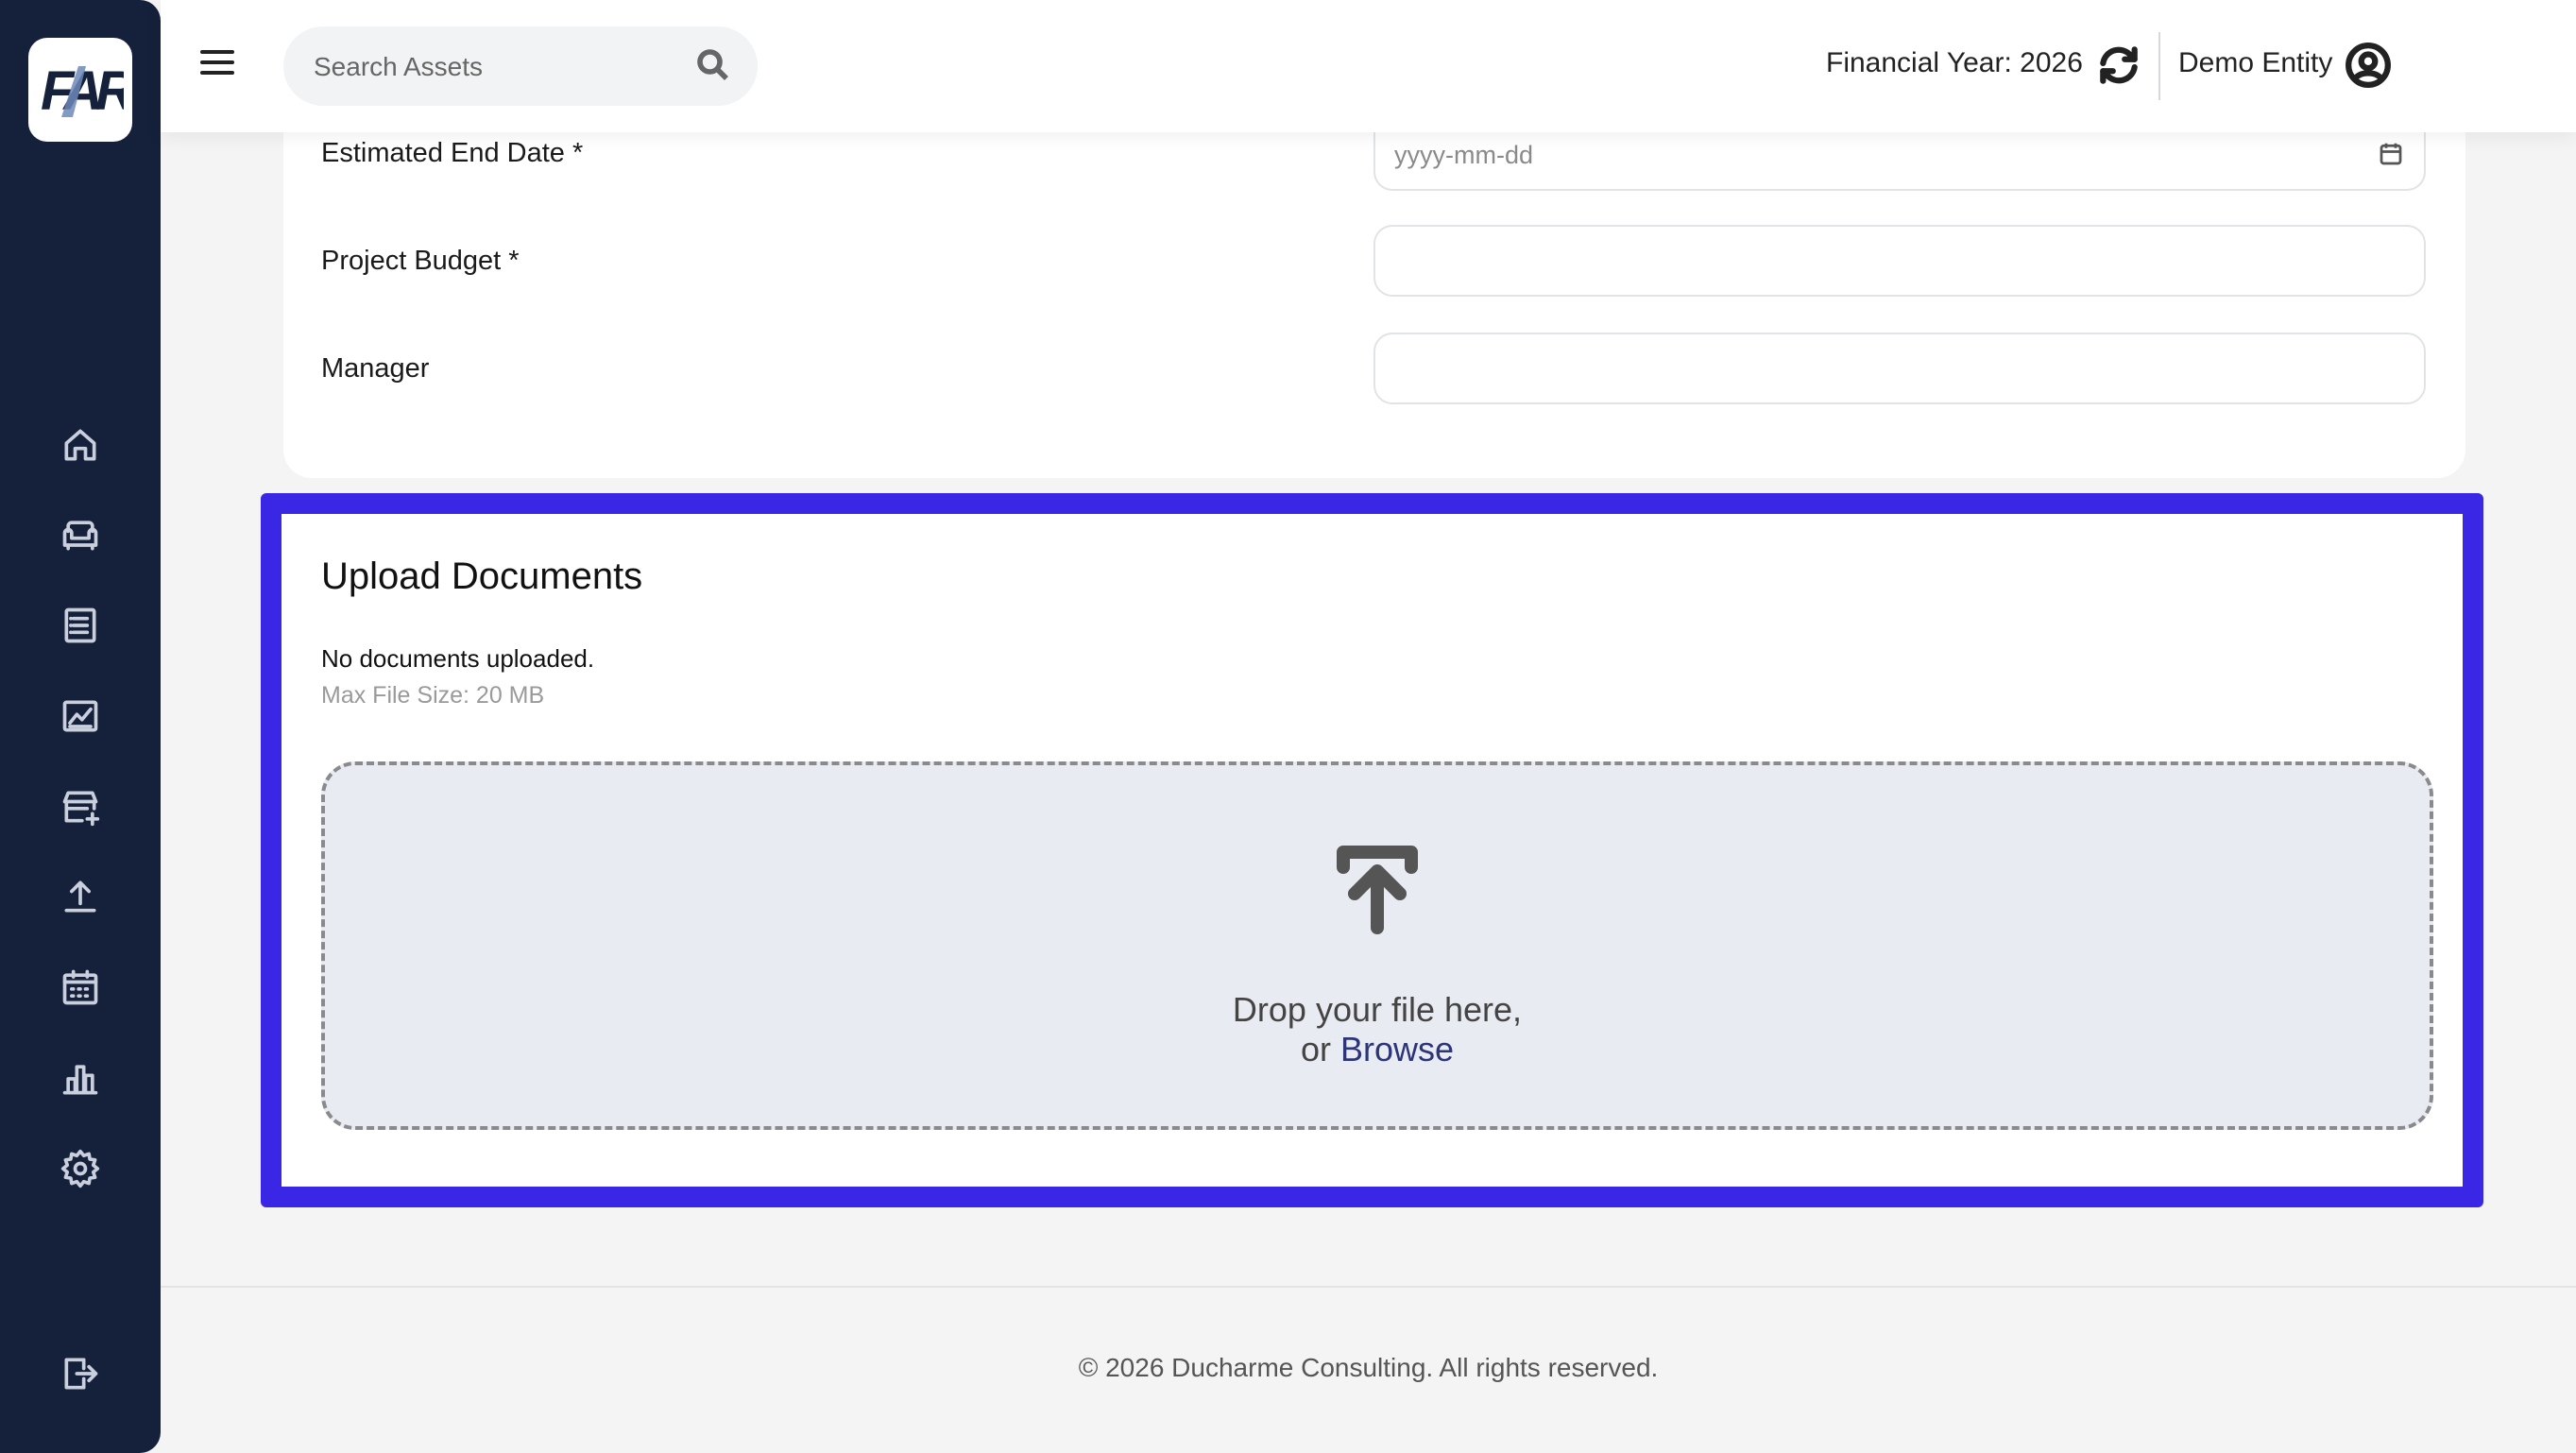  Describe the element at coordinates (458, 658) in the screenshot. I see `upload-status: No documents uploaded.` at that location.